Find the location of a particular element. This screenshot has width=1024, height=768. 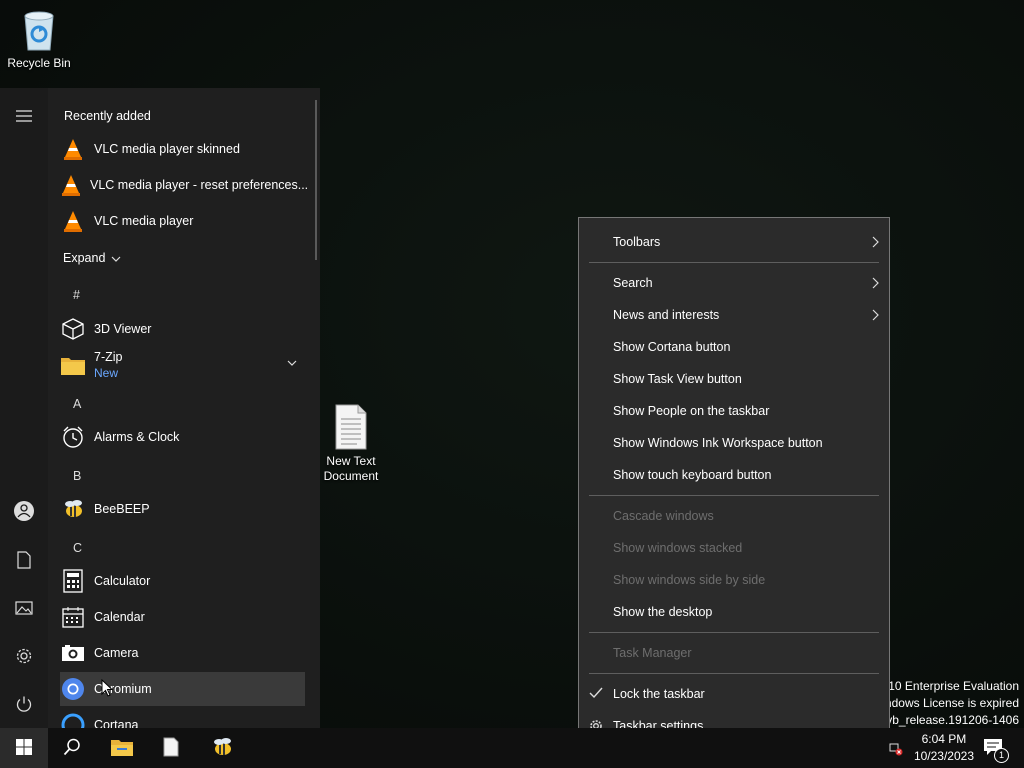

search-icon is located at coordinates (72, 748).